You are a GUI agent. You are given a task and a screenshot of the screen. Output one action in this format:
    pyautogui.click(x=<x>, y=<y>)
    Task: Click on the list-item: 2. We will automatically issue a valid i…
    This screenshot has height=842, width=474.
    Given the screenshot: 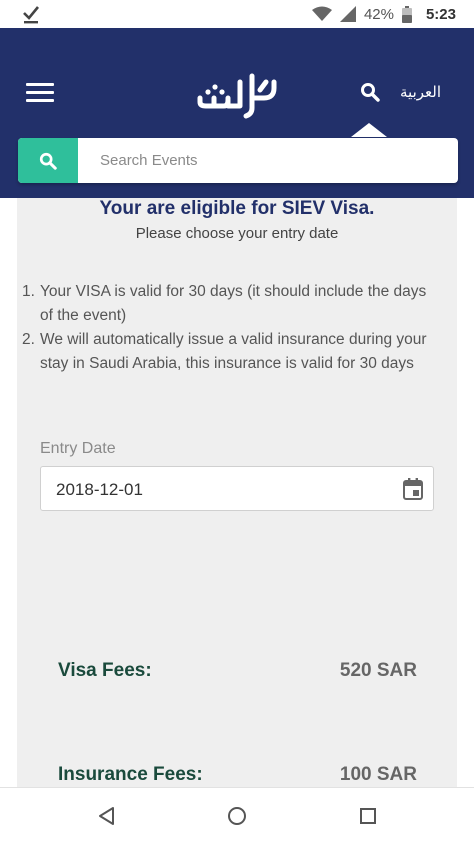 What is the action you would take?
    pyautogui.click(x=227, y=352)
    